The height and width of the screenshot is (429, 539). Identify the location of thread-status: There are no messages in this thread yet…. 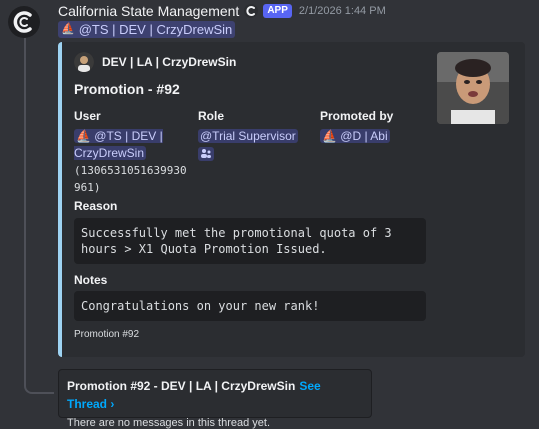
(168, 423).